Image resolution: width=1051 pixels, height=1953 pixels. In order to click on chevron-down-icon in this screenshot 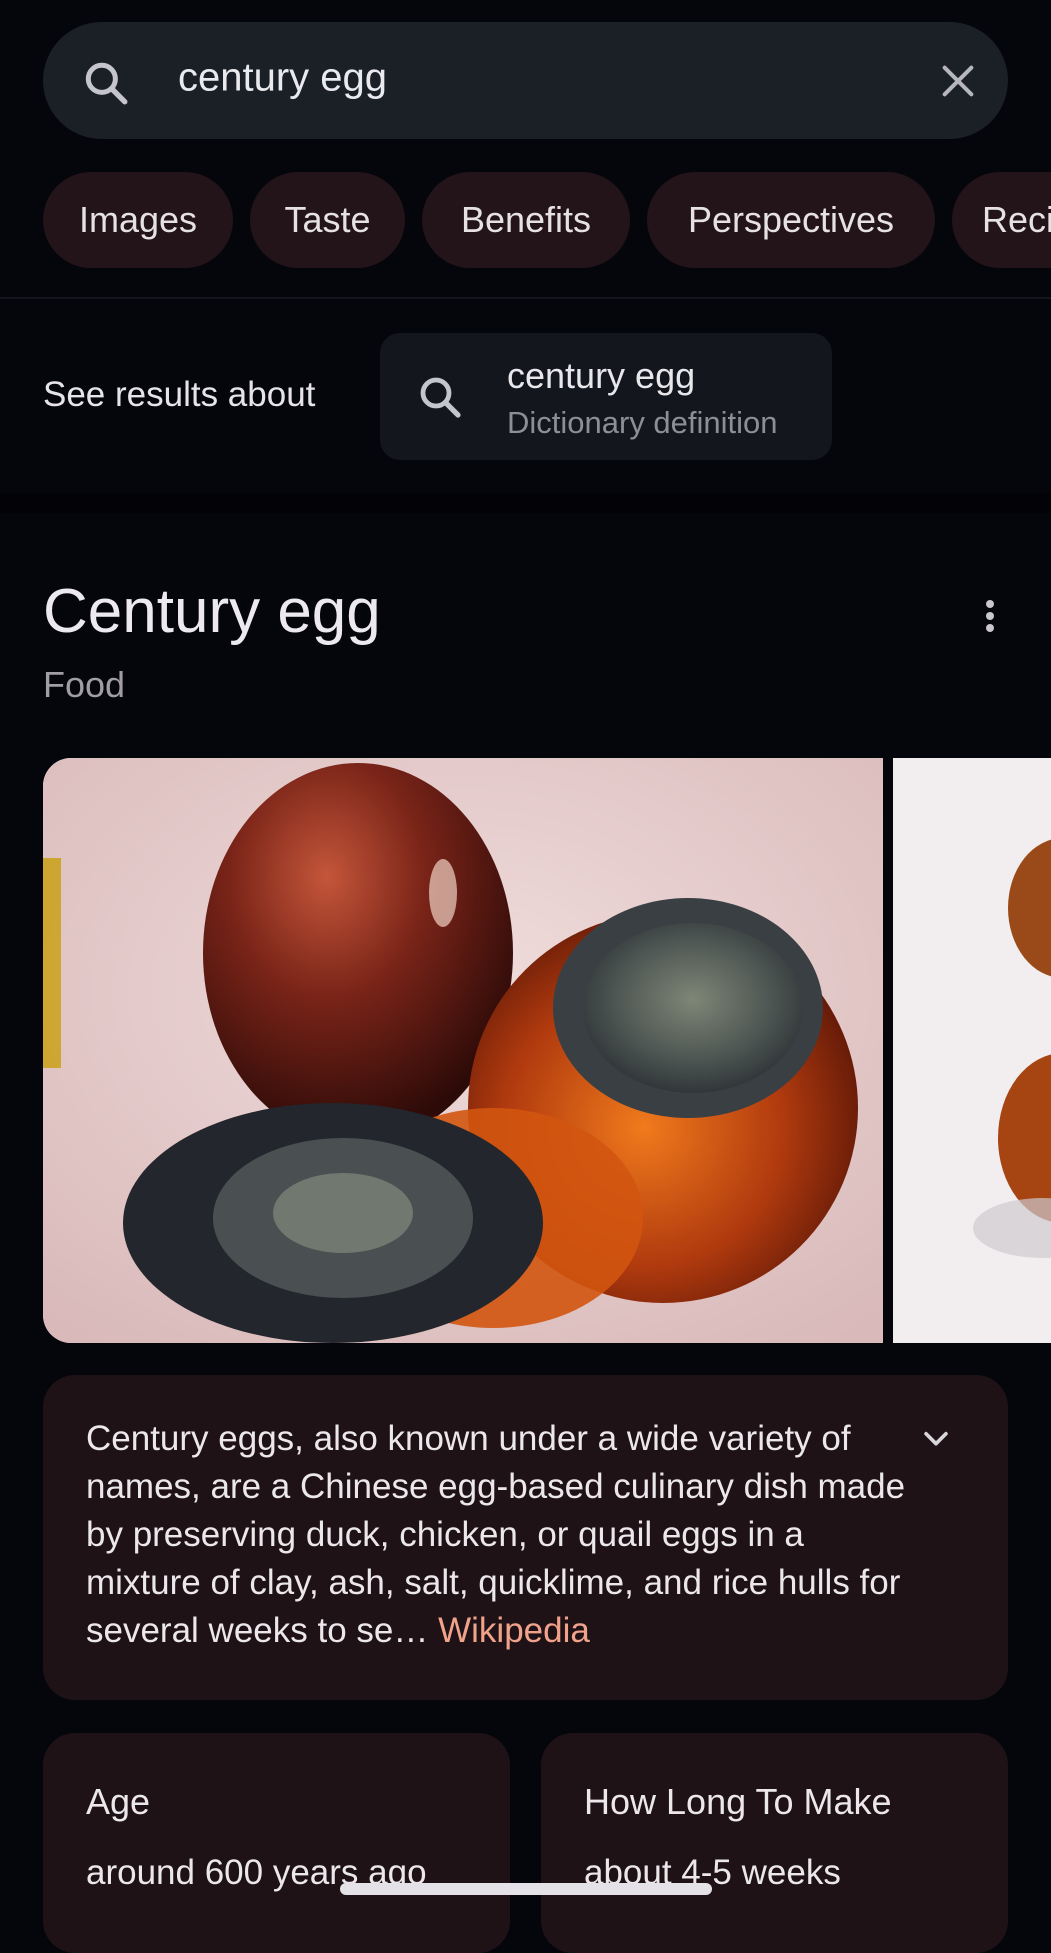, I will do `click(936, 1438)`.